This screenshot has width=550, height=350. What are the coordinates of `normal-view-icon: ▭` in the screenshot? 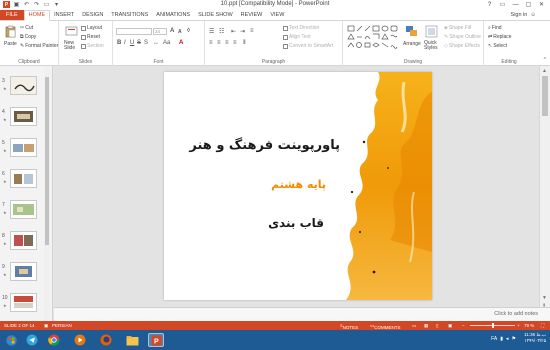 It's located at (414, 326).